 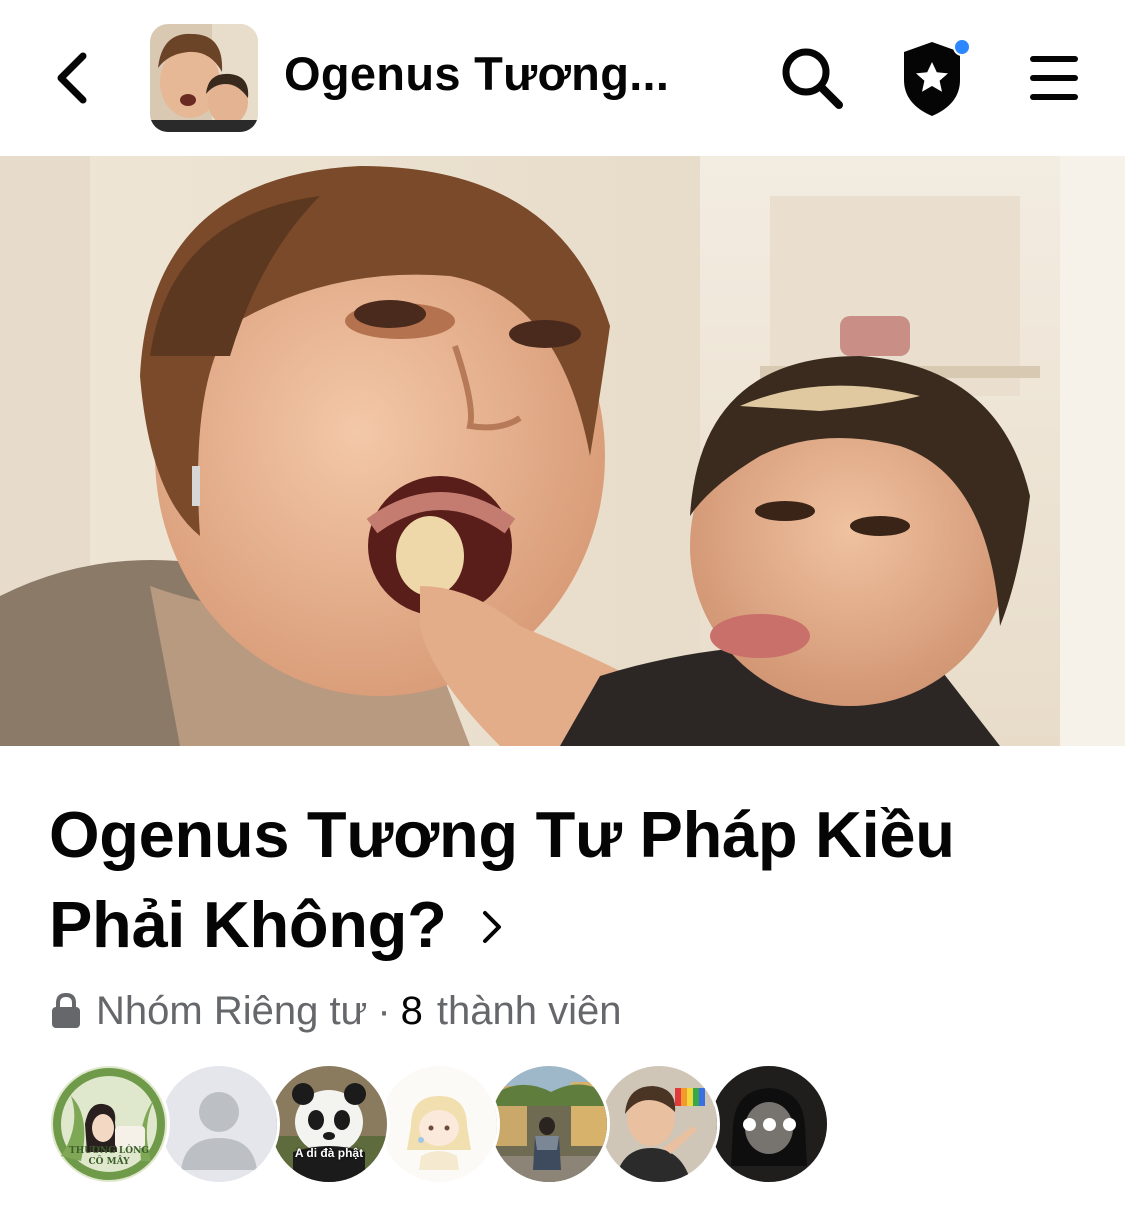 I want to click on more-members-avatar, so click(x=769, y=1124).